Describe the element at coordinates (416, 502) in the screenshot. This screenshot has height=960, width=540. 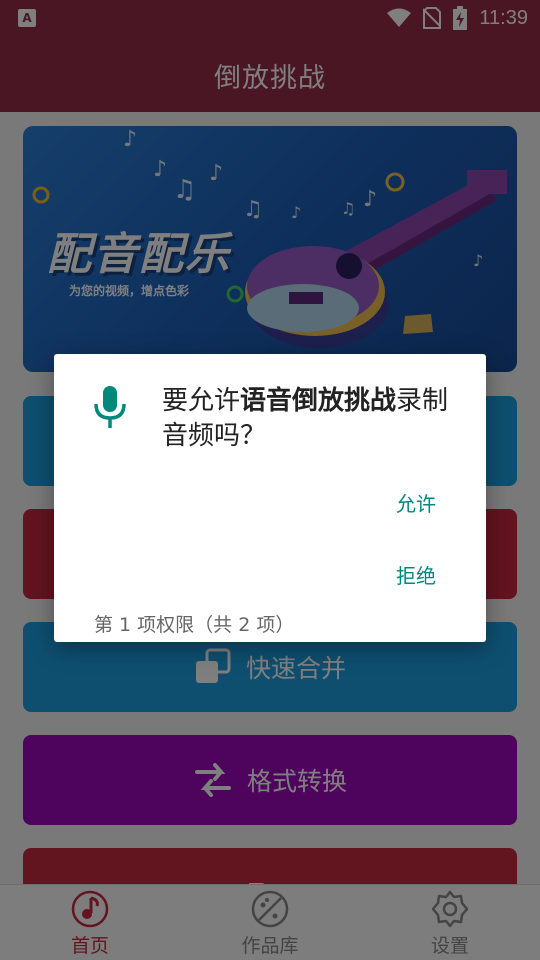
I see `allow-button: 允许` at that location.